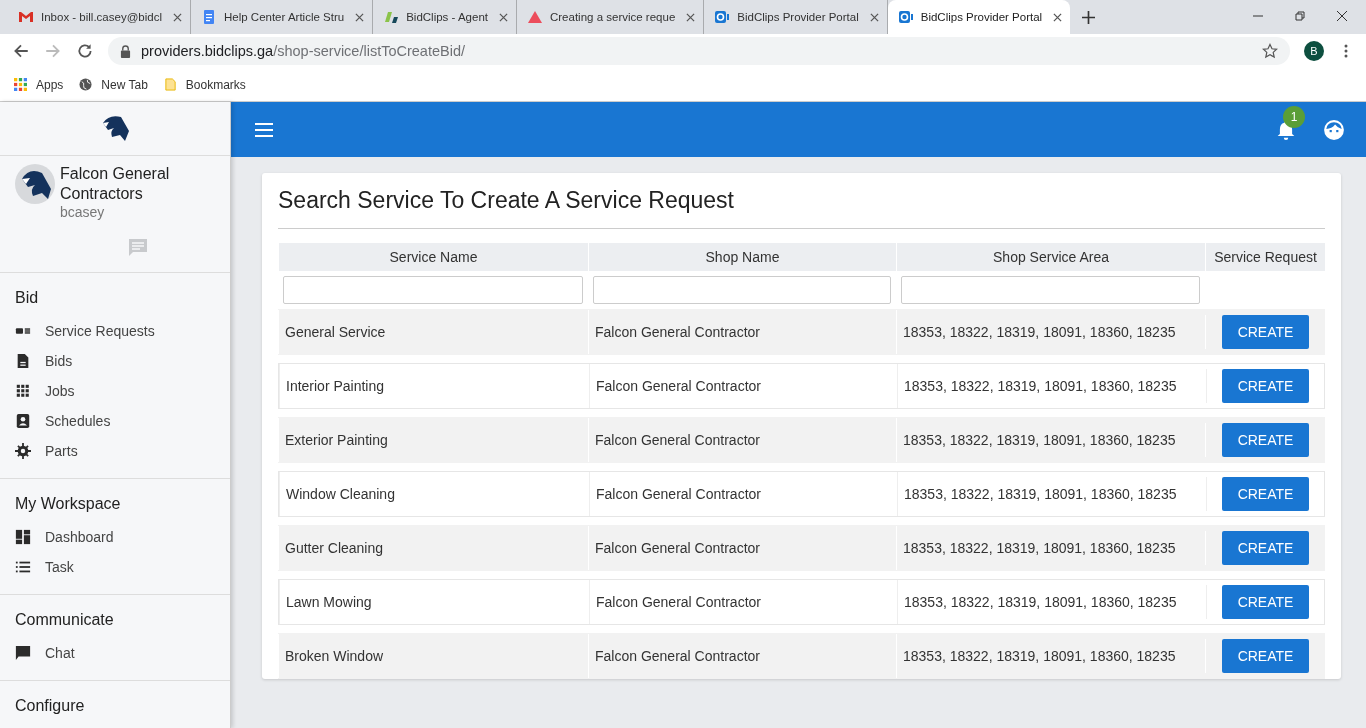 The height and width of the screenshot is (728, 1366). What do you see at coordinates (115, 567) in the screenshot?
I see `sidebar-item: Task` at bounding box center [115, 567].